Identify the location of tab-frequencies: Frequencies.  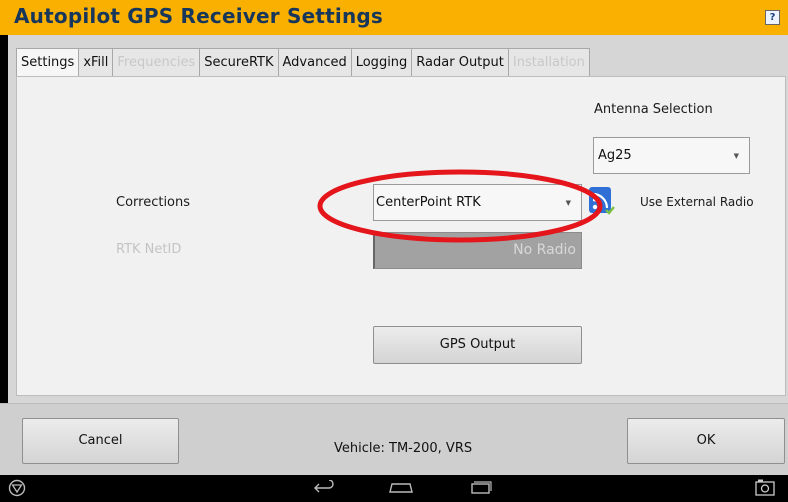
(156, 62).